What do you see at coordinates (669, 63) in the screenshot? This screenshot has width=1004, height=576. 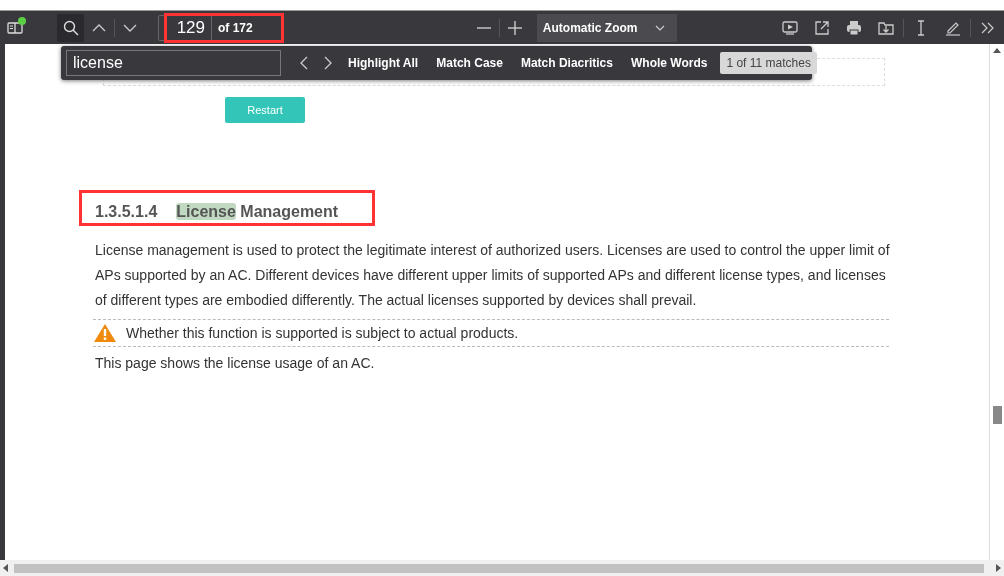 I see `find-option-toggle: Whole Words` at bounding box center [669, 63].